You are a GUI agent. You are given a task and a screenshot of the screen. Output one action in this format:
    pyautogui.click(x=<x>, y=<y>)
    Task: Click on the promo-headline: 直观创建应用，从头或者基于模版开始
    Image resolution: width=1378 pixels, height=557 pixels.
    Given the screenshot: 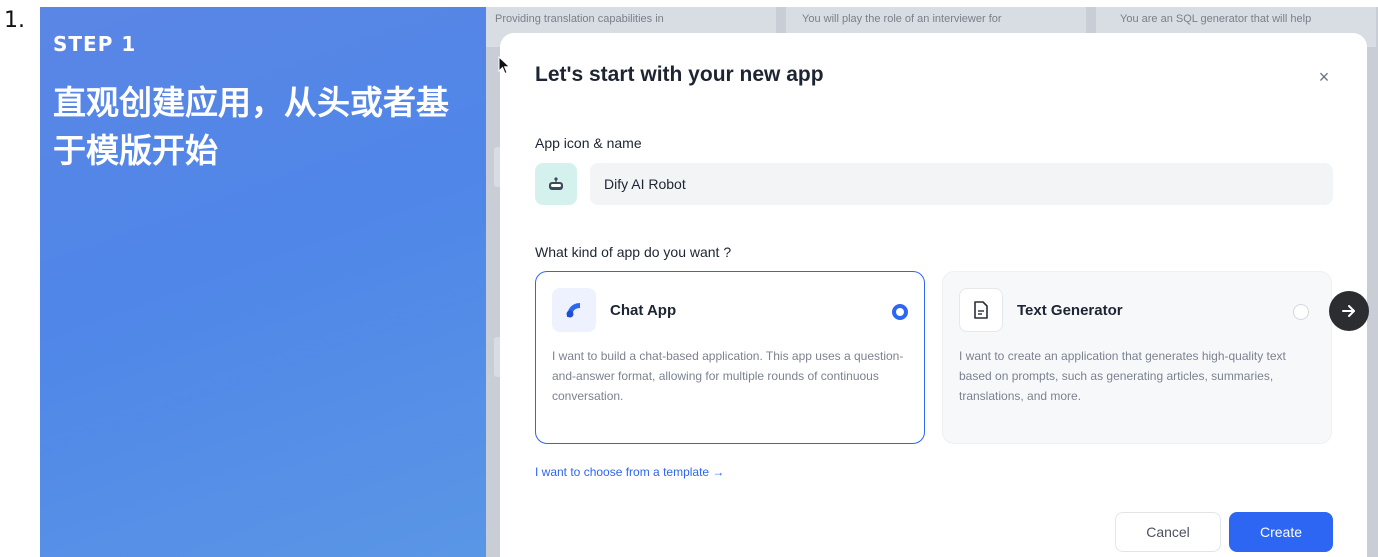 What is the action you would take?
    pyautogui.click(x=251, y=126)
    